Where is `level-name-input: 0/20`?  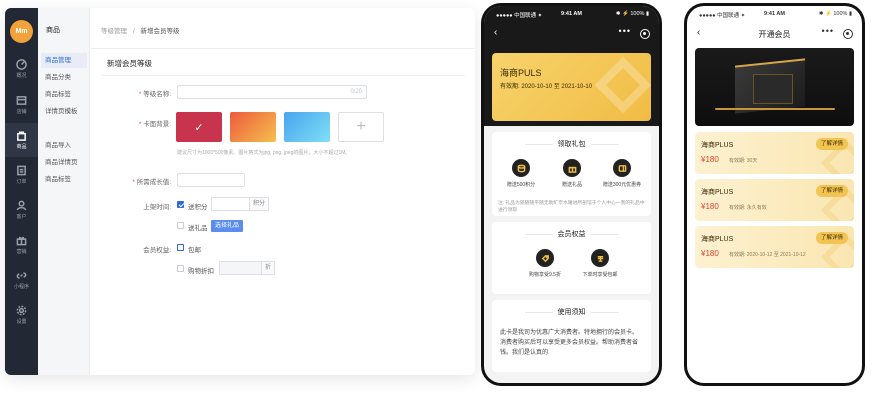 level-name-input: 0/20 is located at coordinates (272, 92).